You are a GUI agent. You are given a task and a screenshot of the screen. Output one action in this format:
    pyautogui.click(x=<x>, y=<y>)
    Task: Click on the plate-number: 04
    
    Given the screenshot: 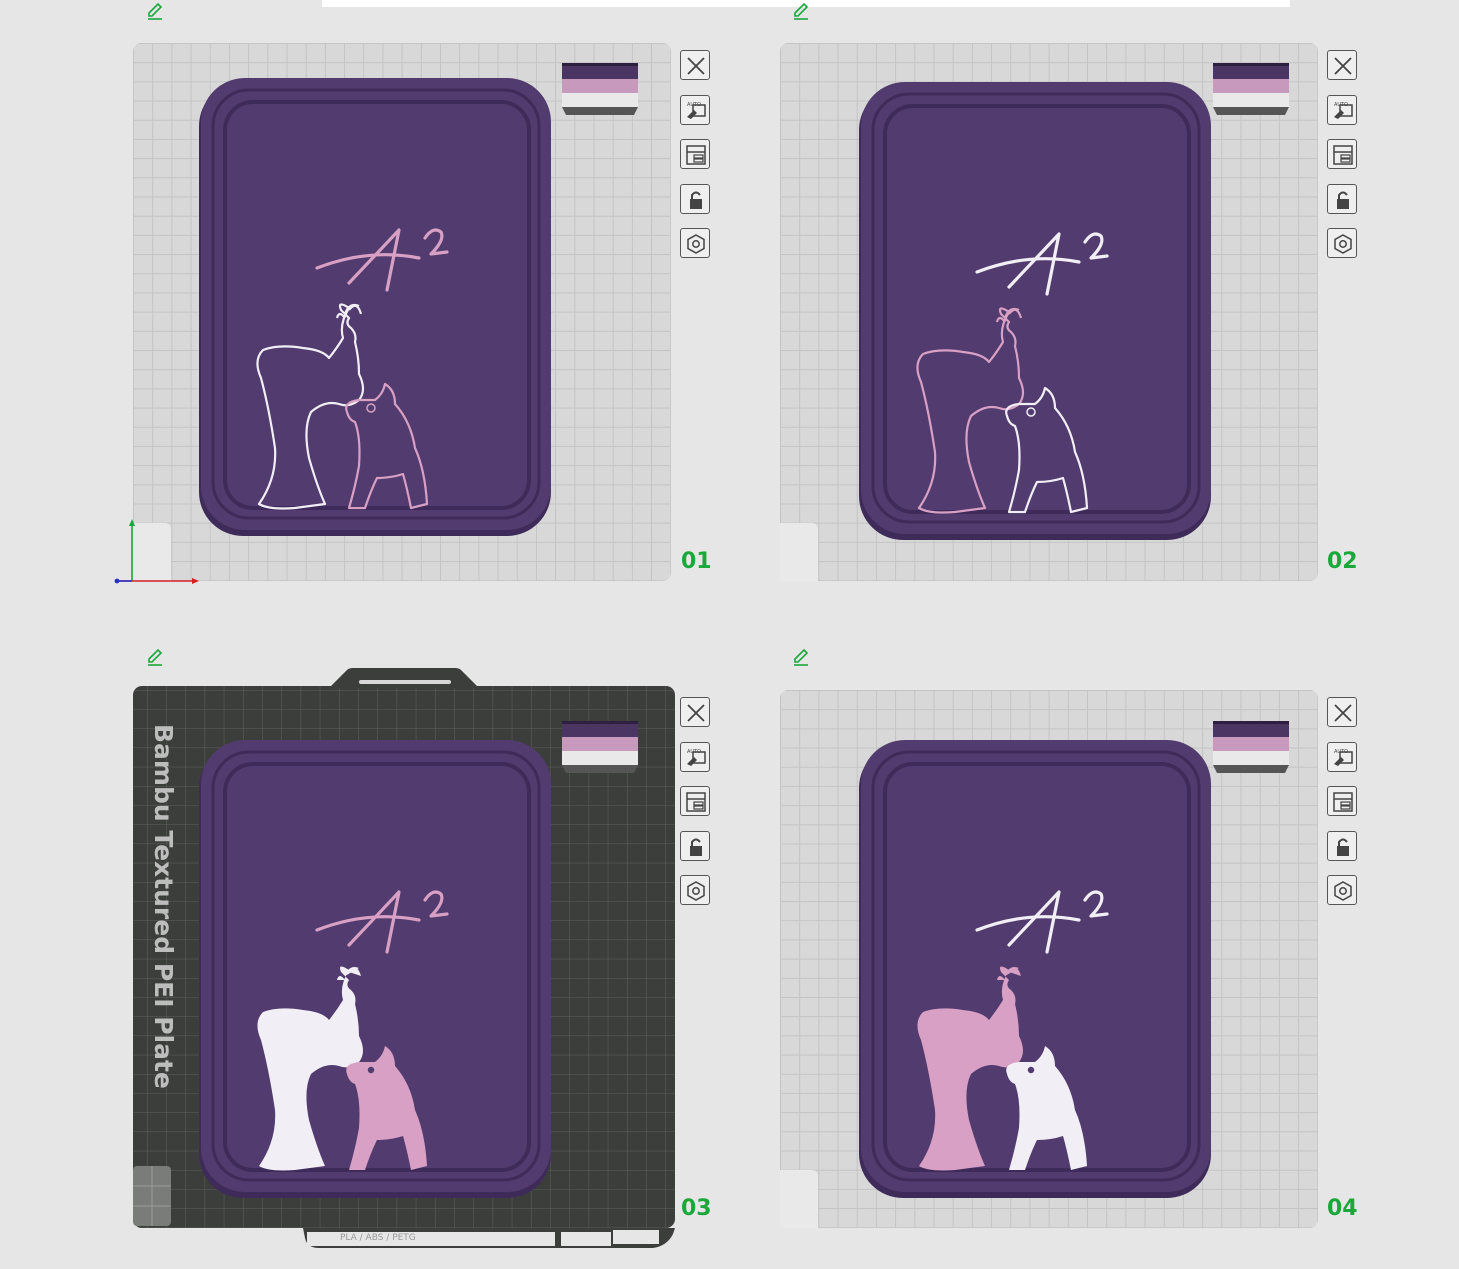 What is the action you would take?
    pyautogui.click(x=1342, y=1208)
    